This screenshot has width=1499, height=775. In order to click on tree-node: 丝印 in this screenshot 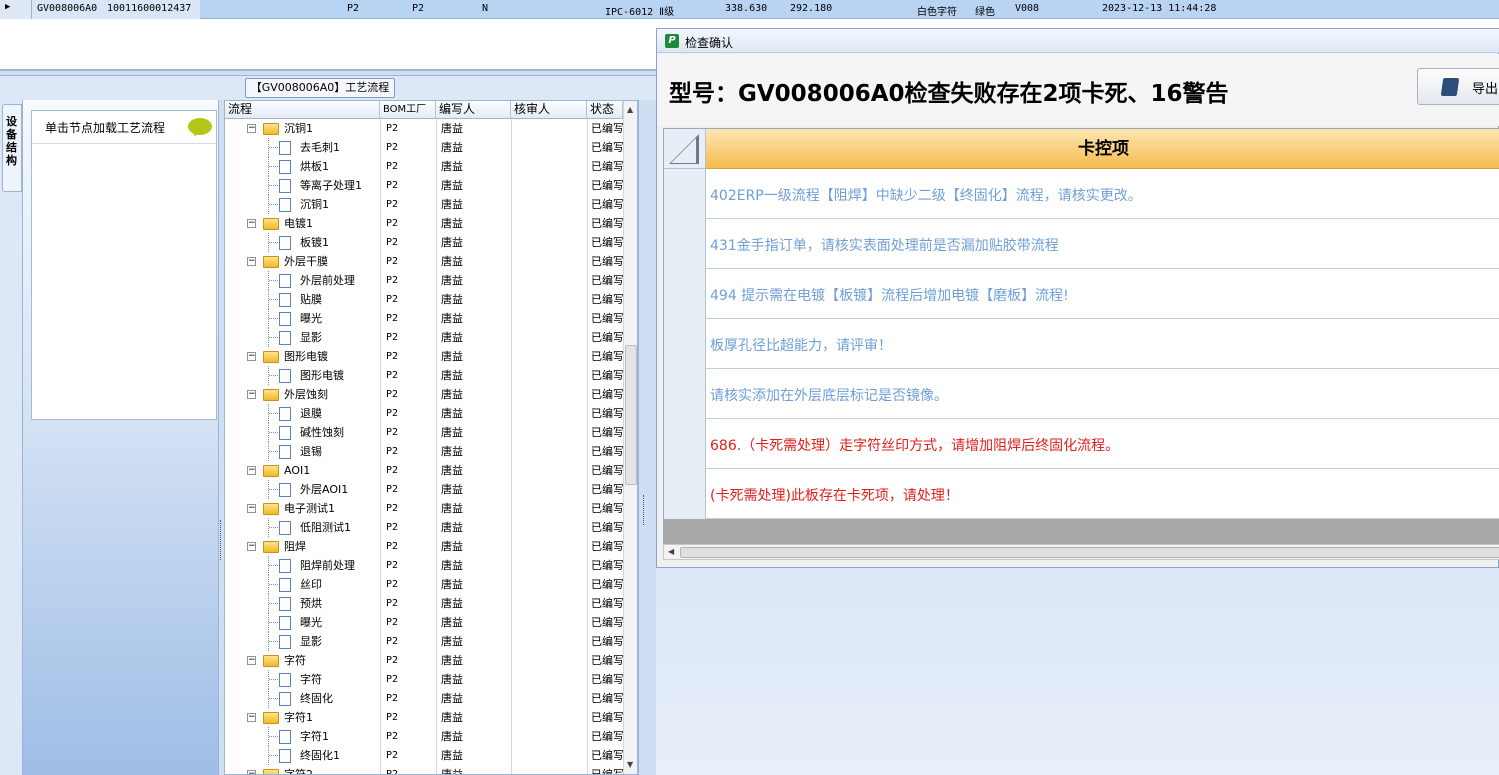, I will do `click(302, 584)`.